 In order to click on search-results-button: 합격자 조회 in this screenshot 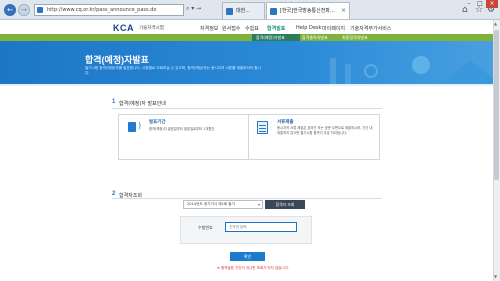, I will do `click(285, 204)`.